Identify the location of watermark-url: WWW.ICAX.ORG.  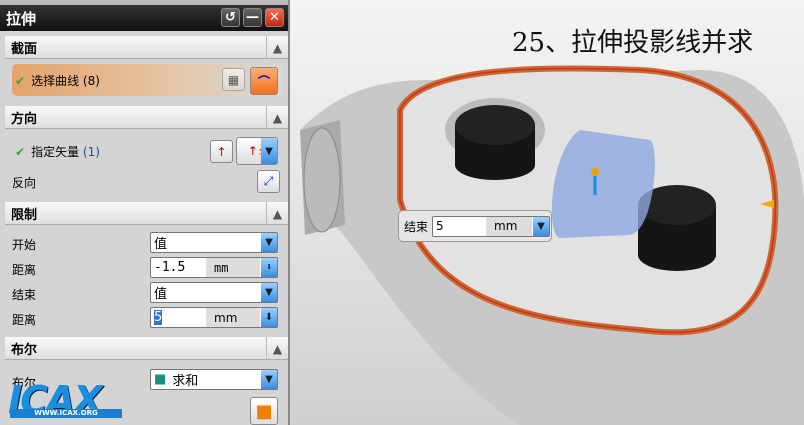
(66, 413).